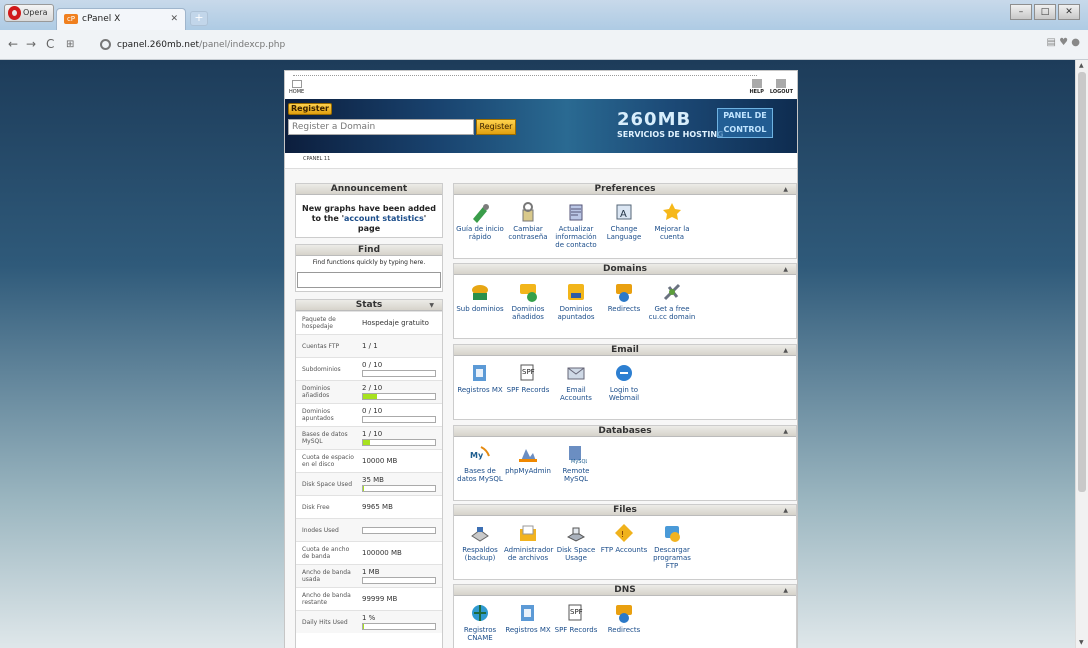 The width and height of the screenshot is (1088, 648). What do you see at coordinates (396, 438) in the screenshot?
I see `stats-value: 1 / 10` at bounding box center [396, 438].